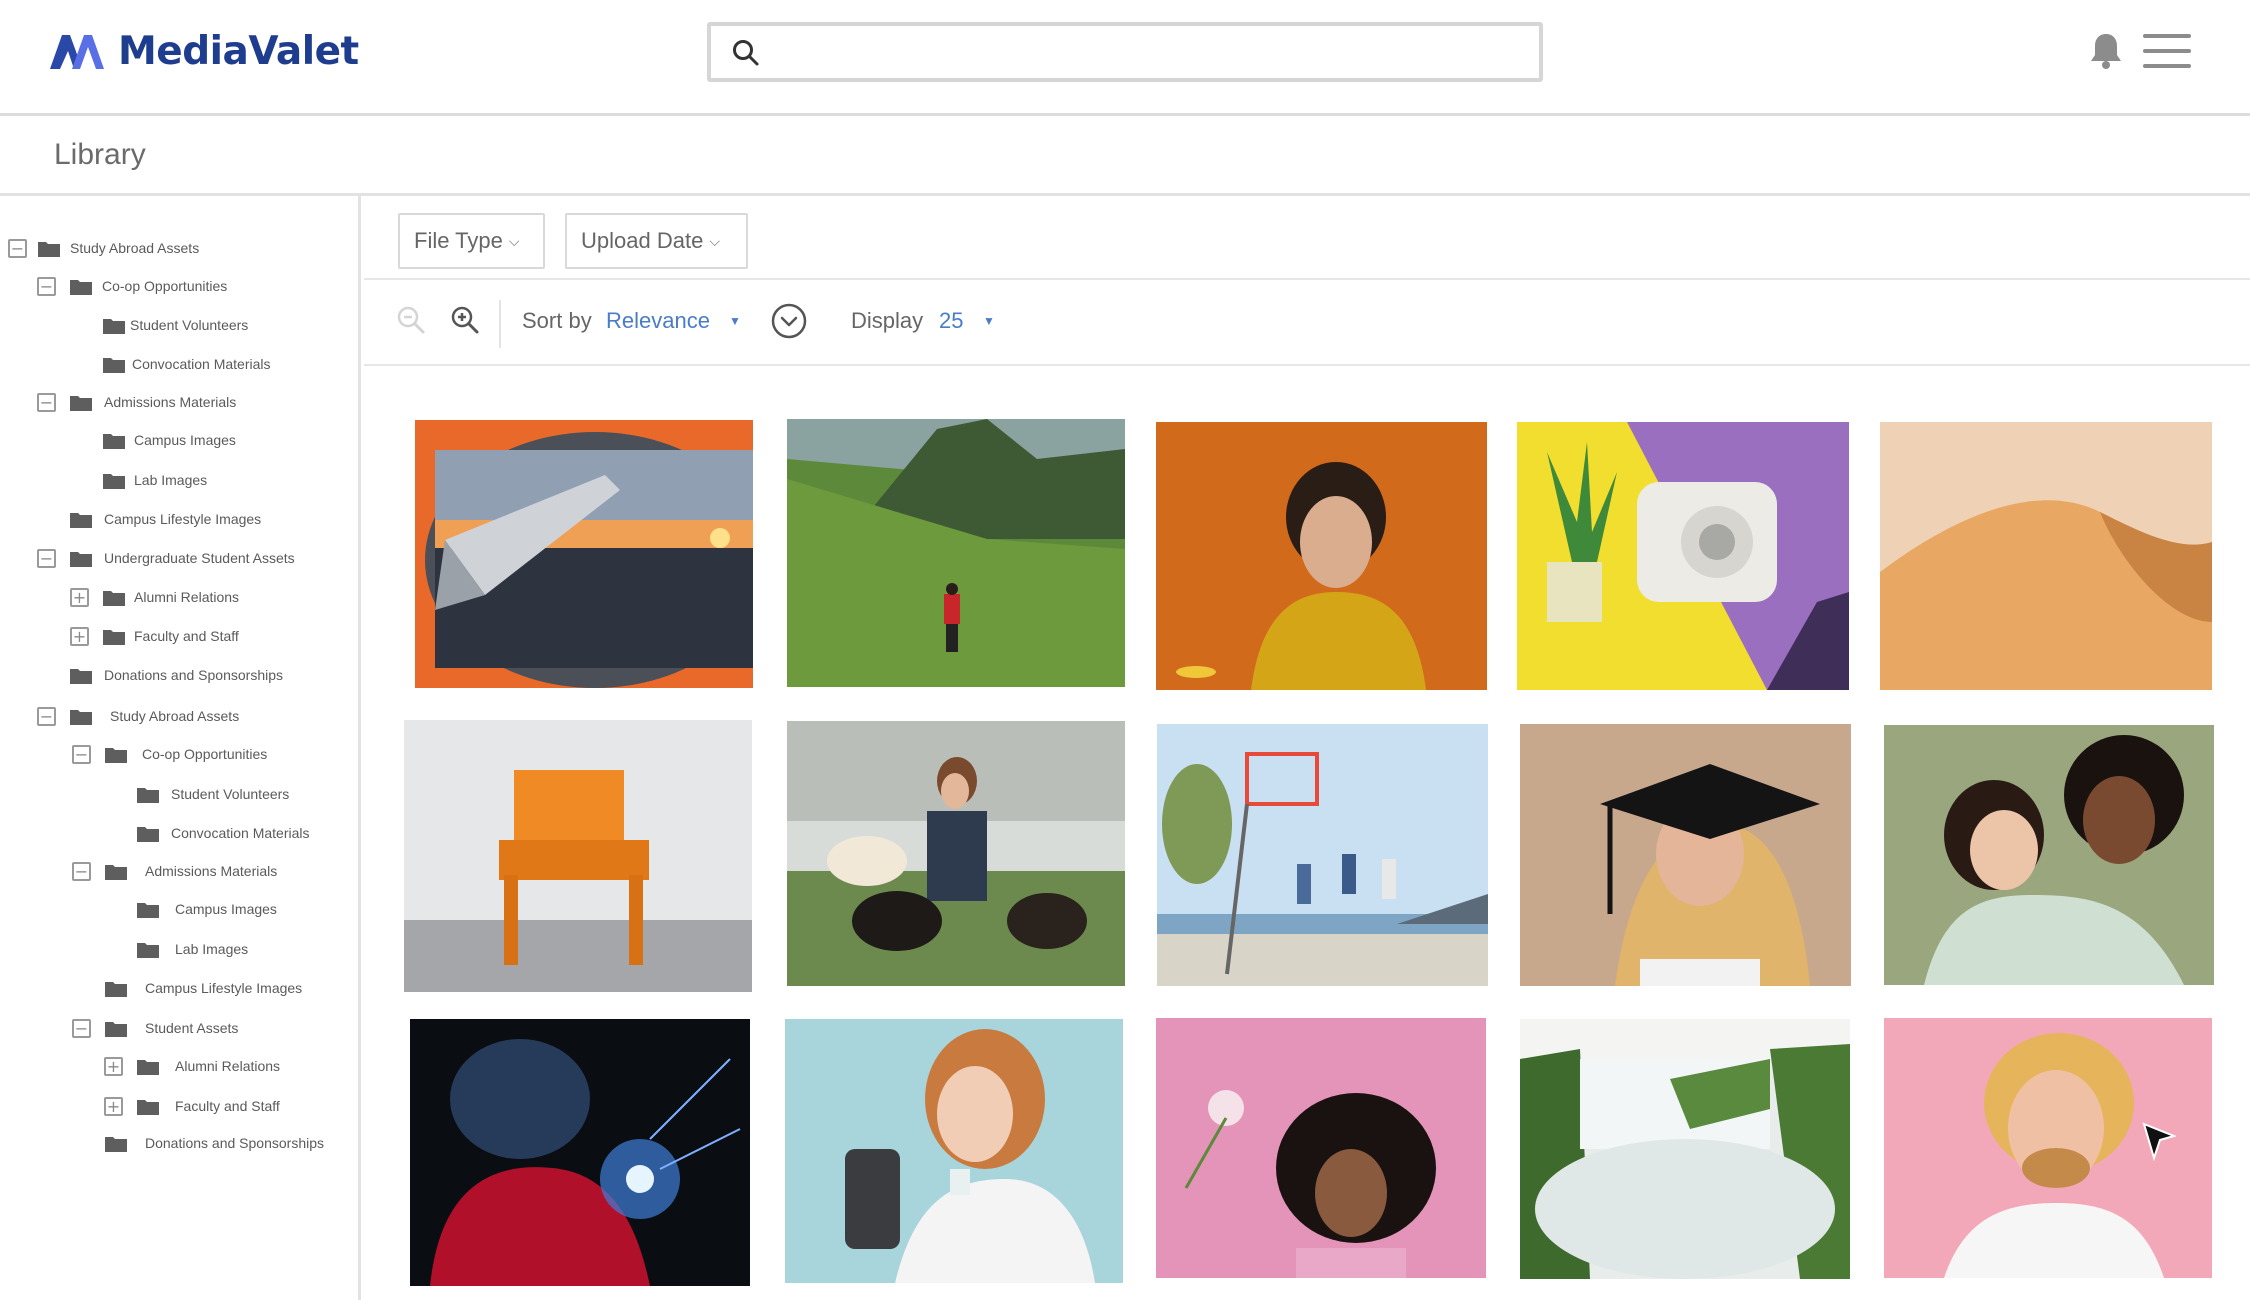 This screenshot has height=1300, width=2250. What do you see at coordinates (228, 1066) in the screenshot?
I see `tree-item-label: Alumni Relations` at bounding box center [228, 1066].